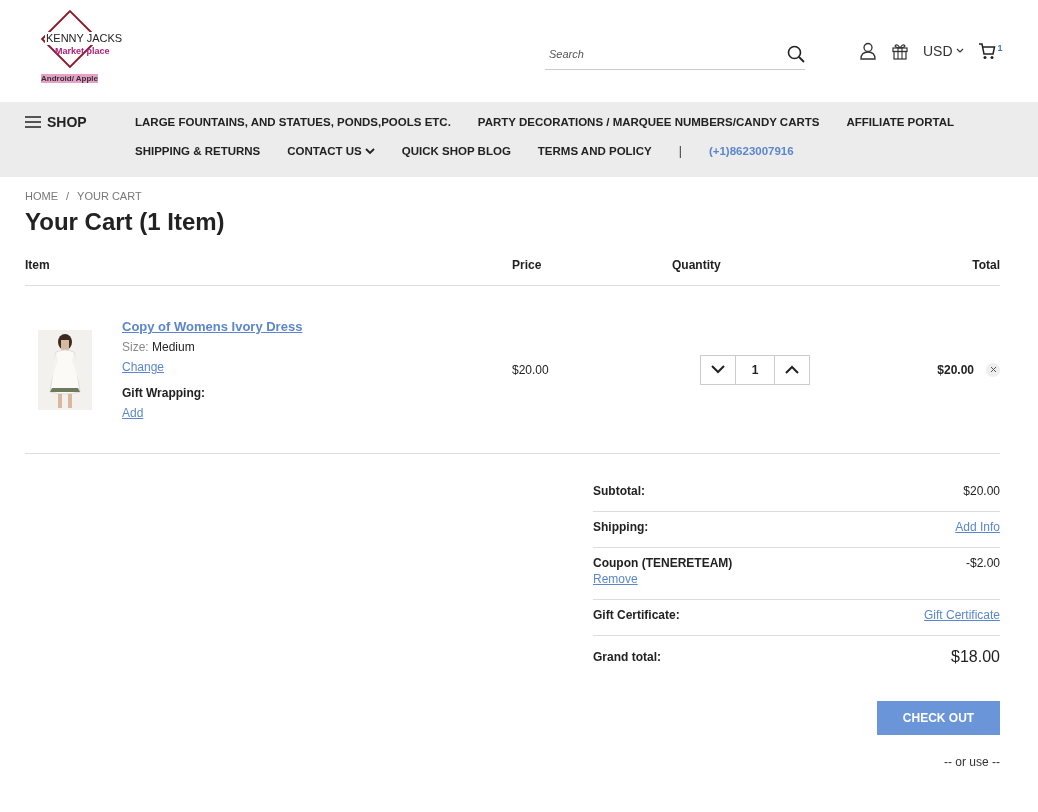 This screenshot has height=812, width=1038. What do you see at coordinates (648, 122) in the screenshot?
I see `nav-link: PARTY DECORATIONS / MARQUEE NUMBERS/CANDY CARTS` at bounding box center [648, 122].